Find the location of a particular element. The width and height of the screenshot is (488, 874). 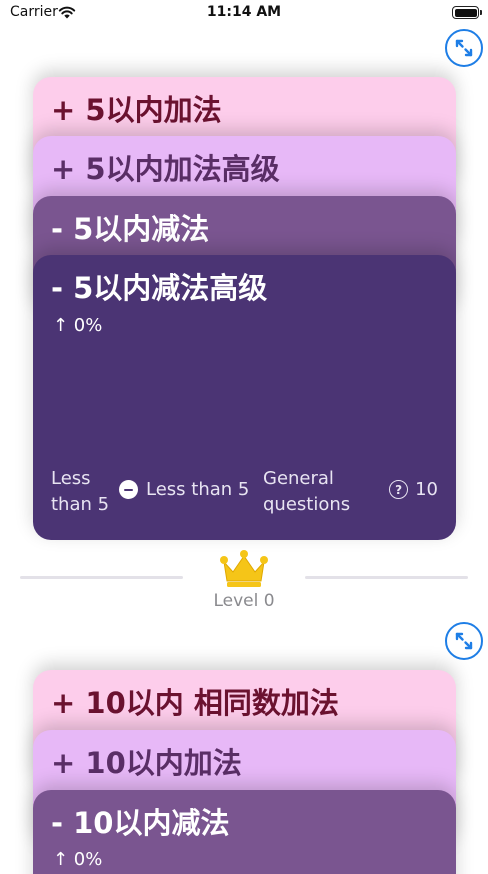

clock-time: 11:14 AM is located at coordinates (244, 12).